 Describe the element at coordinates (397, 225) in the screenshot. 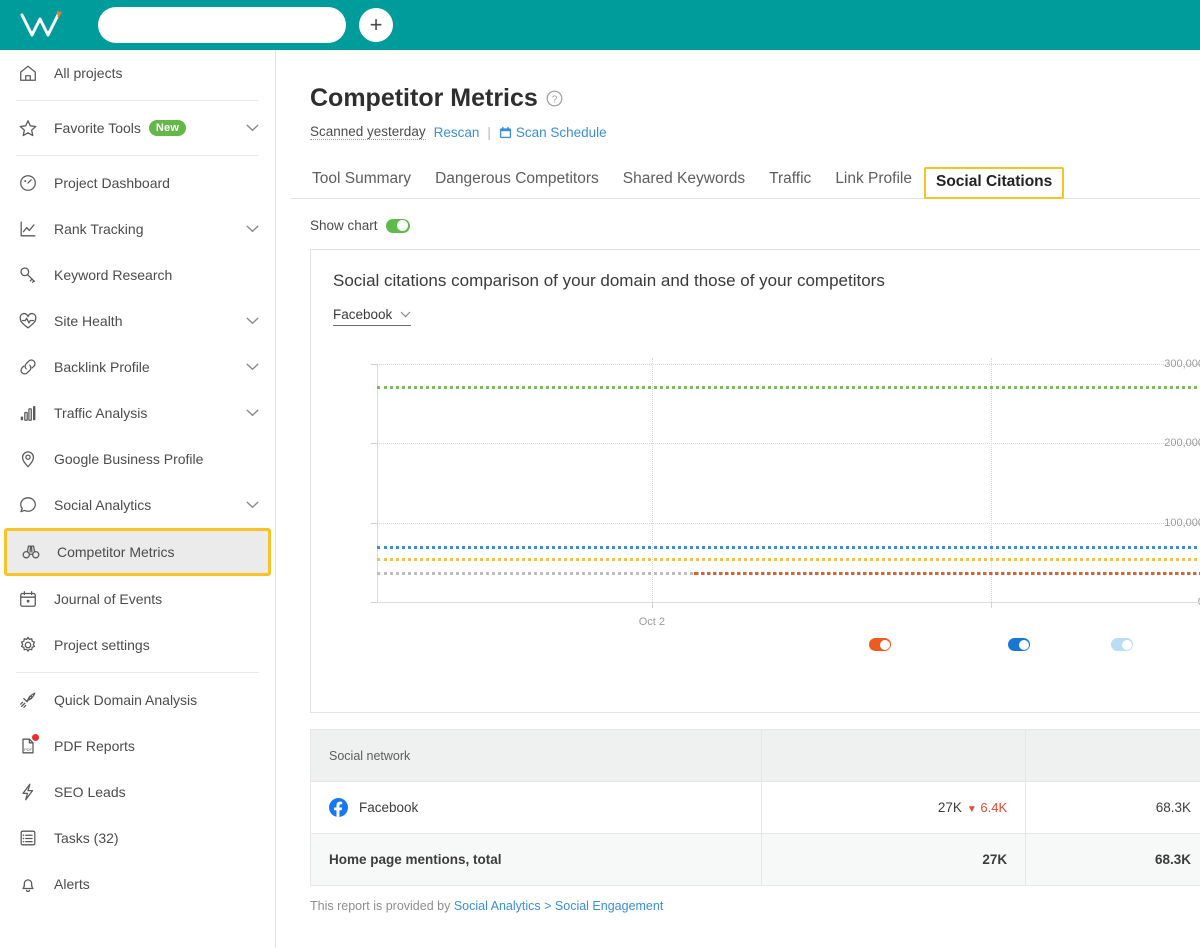

I see `show-chart-toggle` at that location.